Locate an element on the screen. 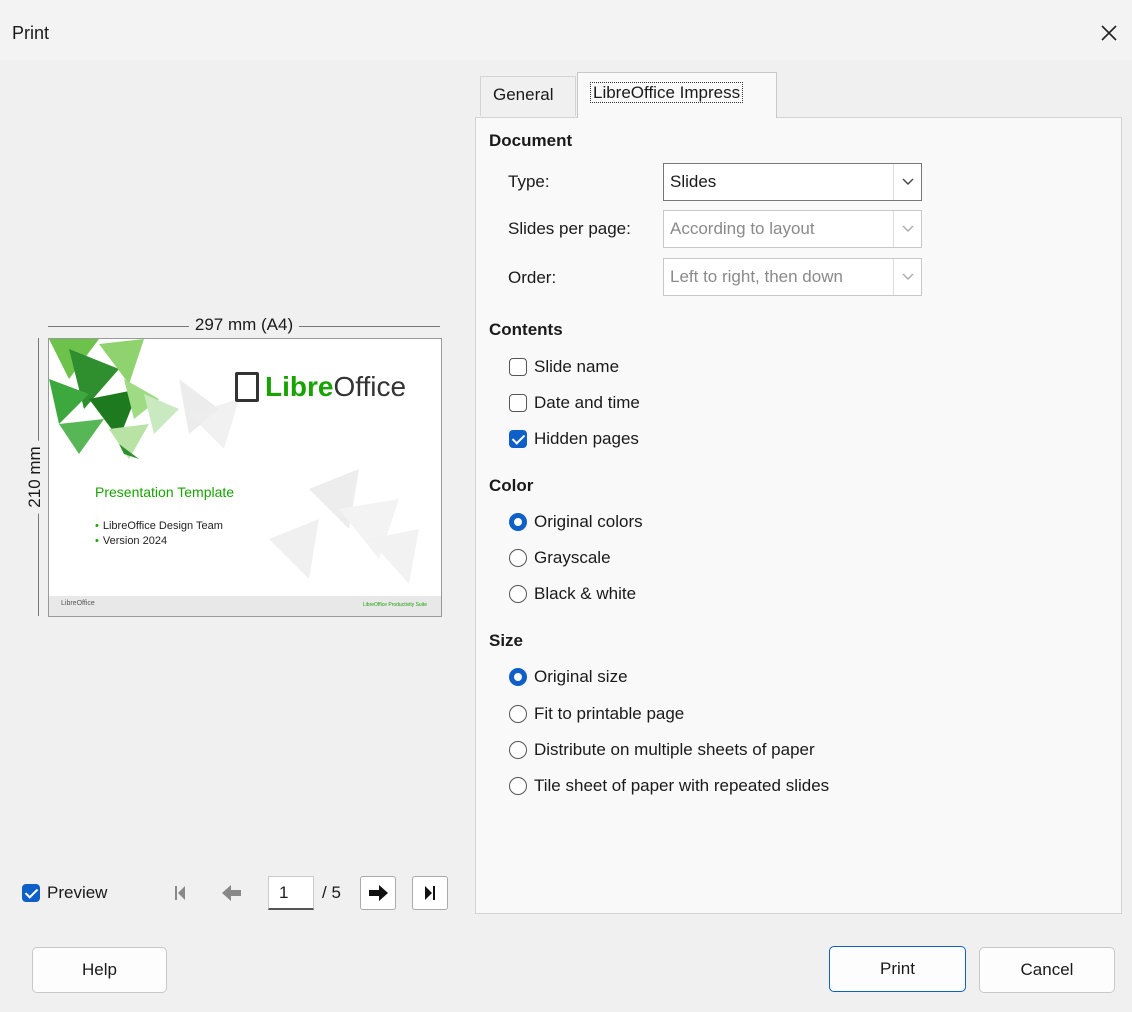 This screenshot has height=1012, width=1132. tile-sheet-radio: Tile sheet of paper with repeated slides is located at coordinates (669, 786).